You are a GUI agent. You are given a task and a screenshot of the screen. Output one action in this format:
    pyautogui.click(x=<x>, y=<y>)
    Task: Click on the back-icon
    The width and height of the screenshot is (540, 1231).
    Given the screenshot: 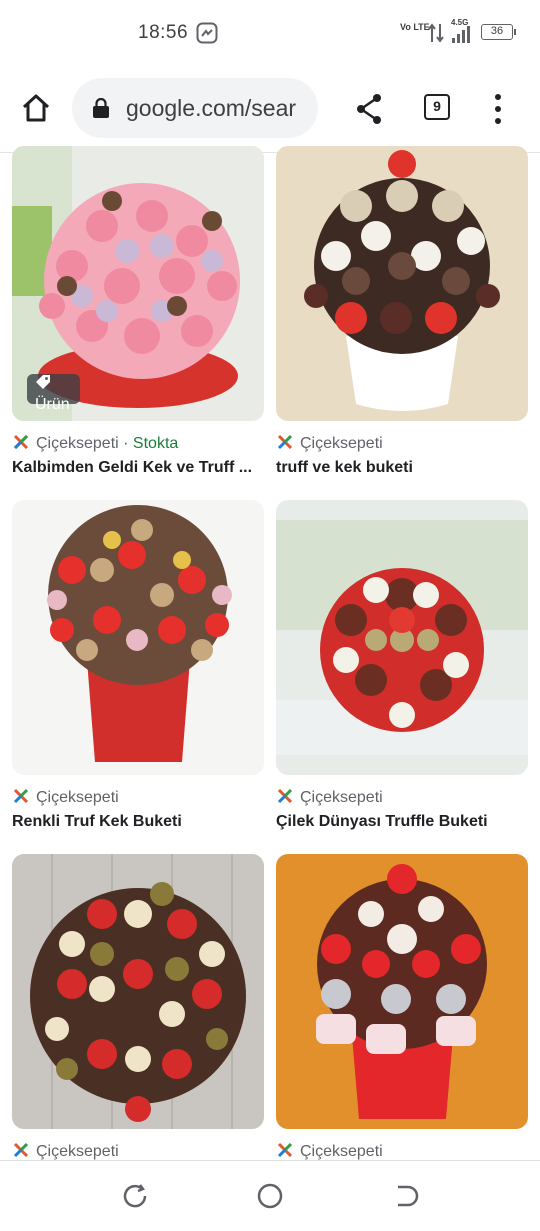 What is the action you would take?
    pyautogui.click(x=405, y=1196)
    